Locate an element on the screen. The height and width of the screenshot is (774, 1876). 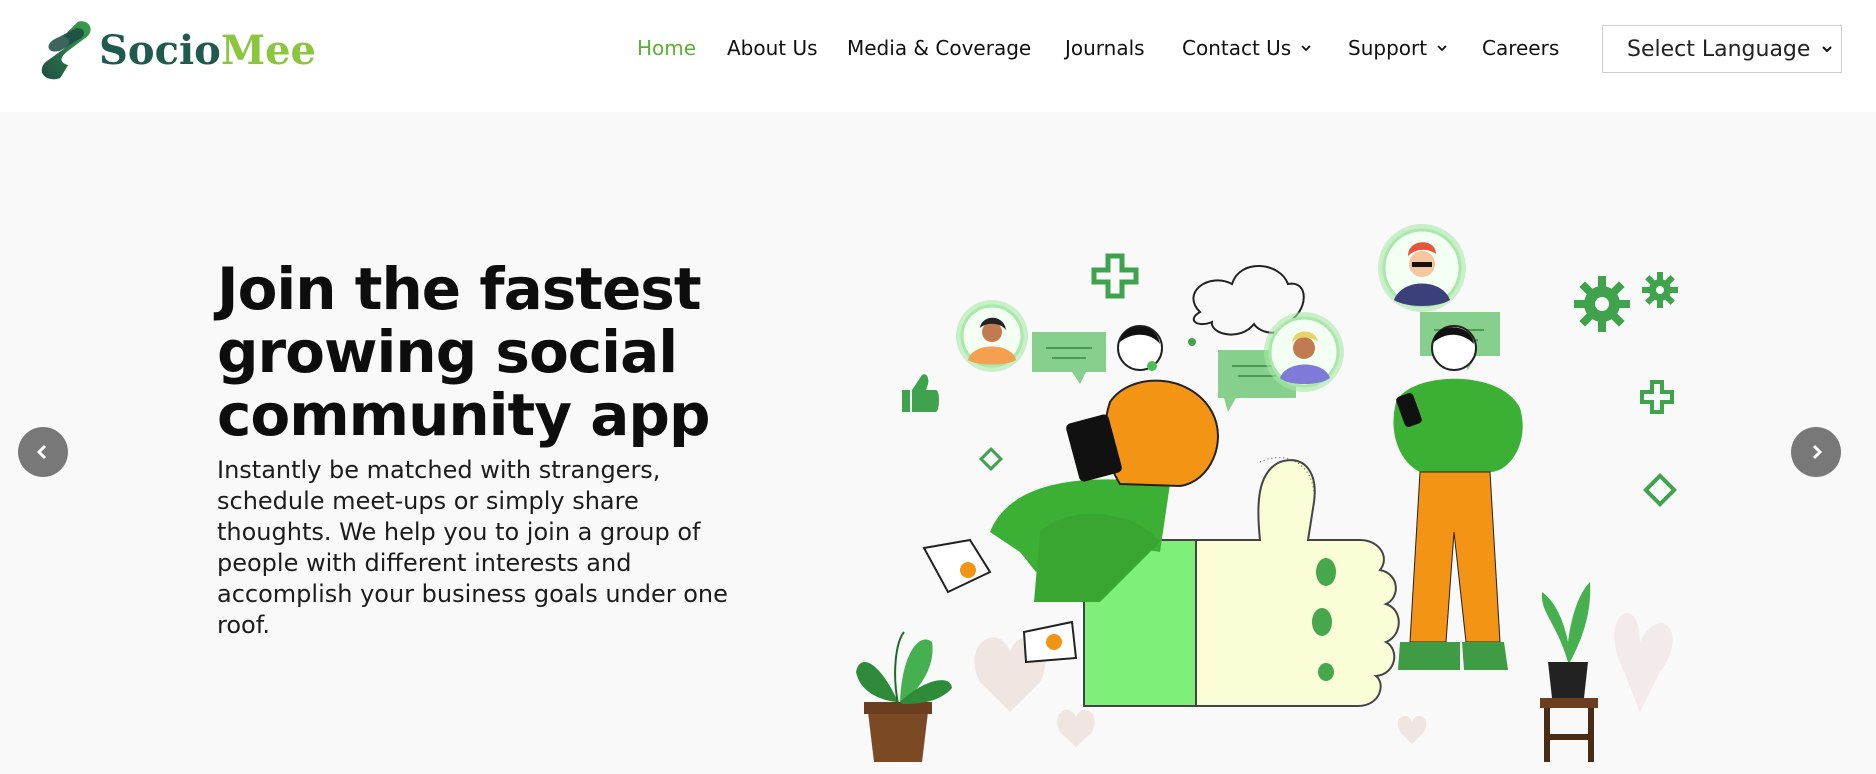
language-select-value: Select Language is located at coordinates (1719, 49).